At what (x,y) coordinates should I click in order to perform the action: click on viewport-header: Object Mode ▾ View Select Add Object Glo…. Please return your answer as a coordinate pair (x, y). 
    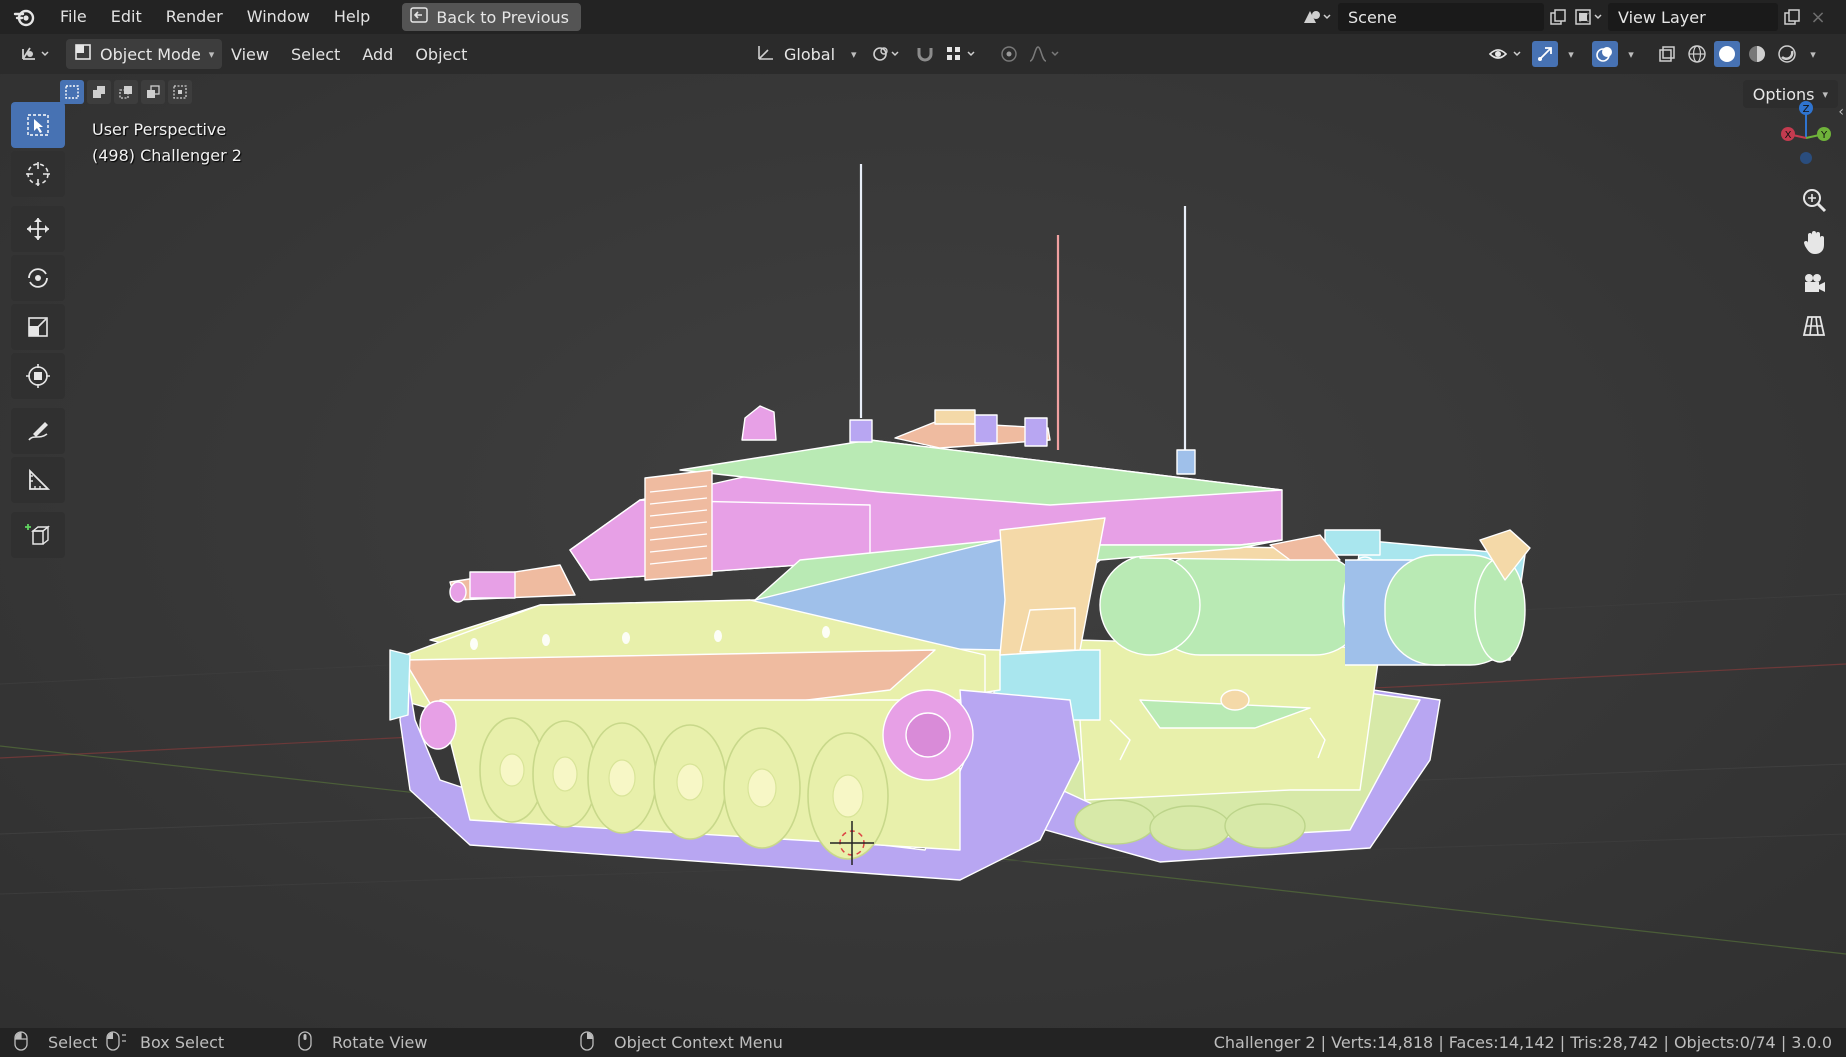
    Looking at the image, I should click on (923, 54).